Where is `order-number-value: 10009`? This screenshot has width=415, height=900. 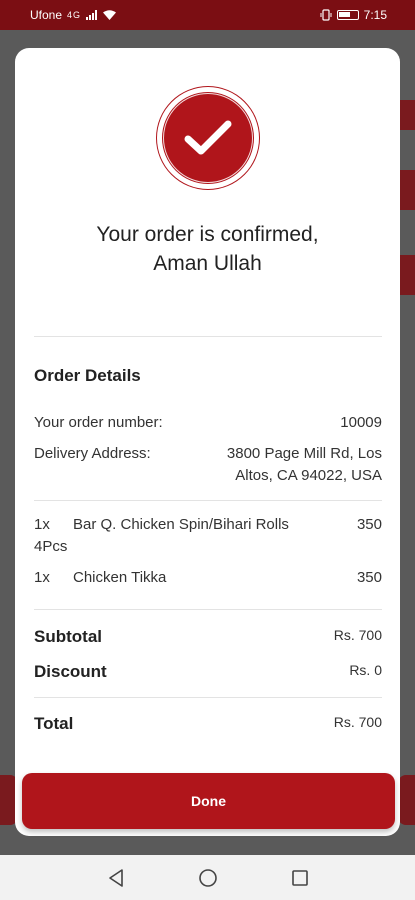
order-number-value: 10009 is located at coordinates (361, 422).